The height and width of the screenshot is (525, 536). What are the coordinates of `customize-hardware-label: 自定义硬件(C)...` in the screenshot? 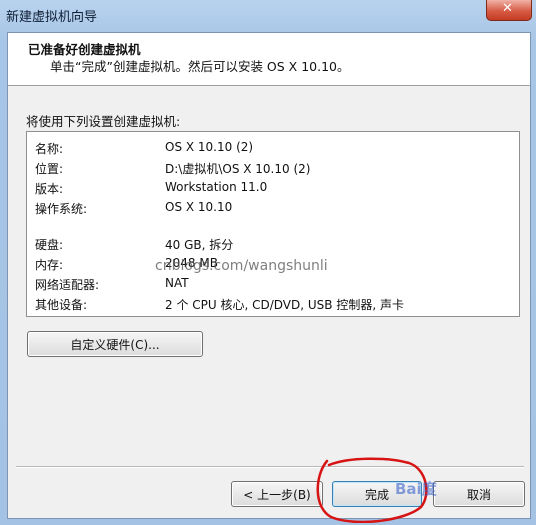 It's located at (115, 345).